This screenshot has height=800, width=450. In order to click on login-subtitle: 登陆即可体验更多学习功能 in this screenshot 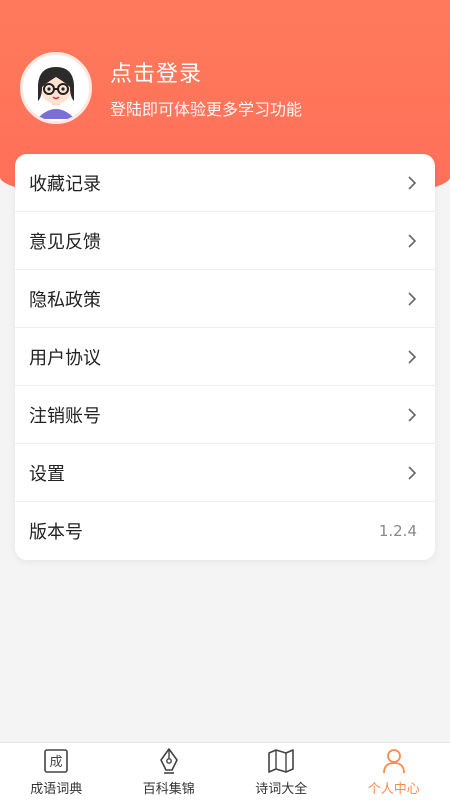, I will do `click(206, 109)`.